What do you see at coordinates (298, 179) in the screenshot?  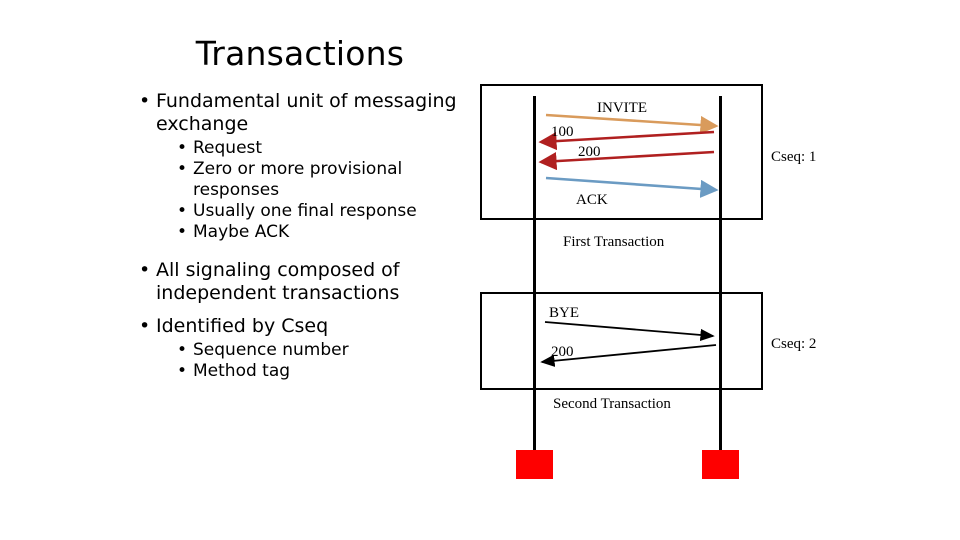 I see `list-item-label: Zero or more provisional responses` at bounding box center [298, 179].